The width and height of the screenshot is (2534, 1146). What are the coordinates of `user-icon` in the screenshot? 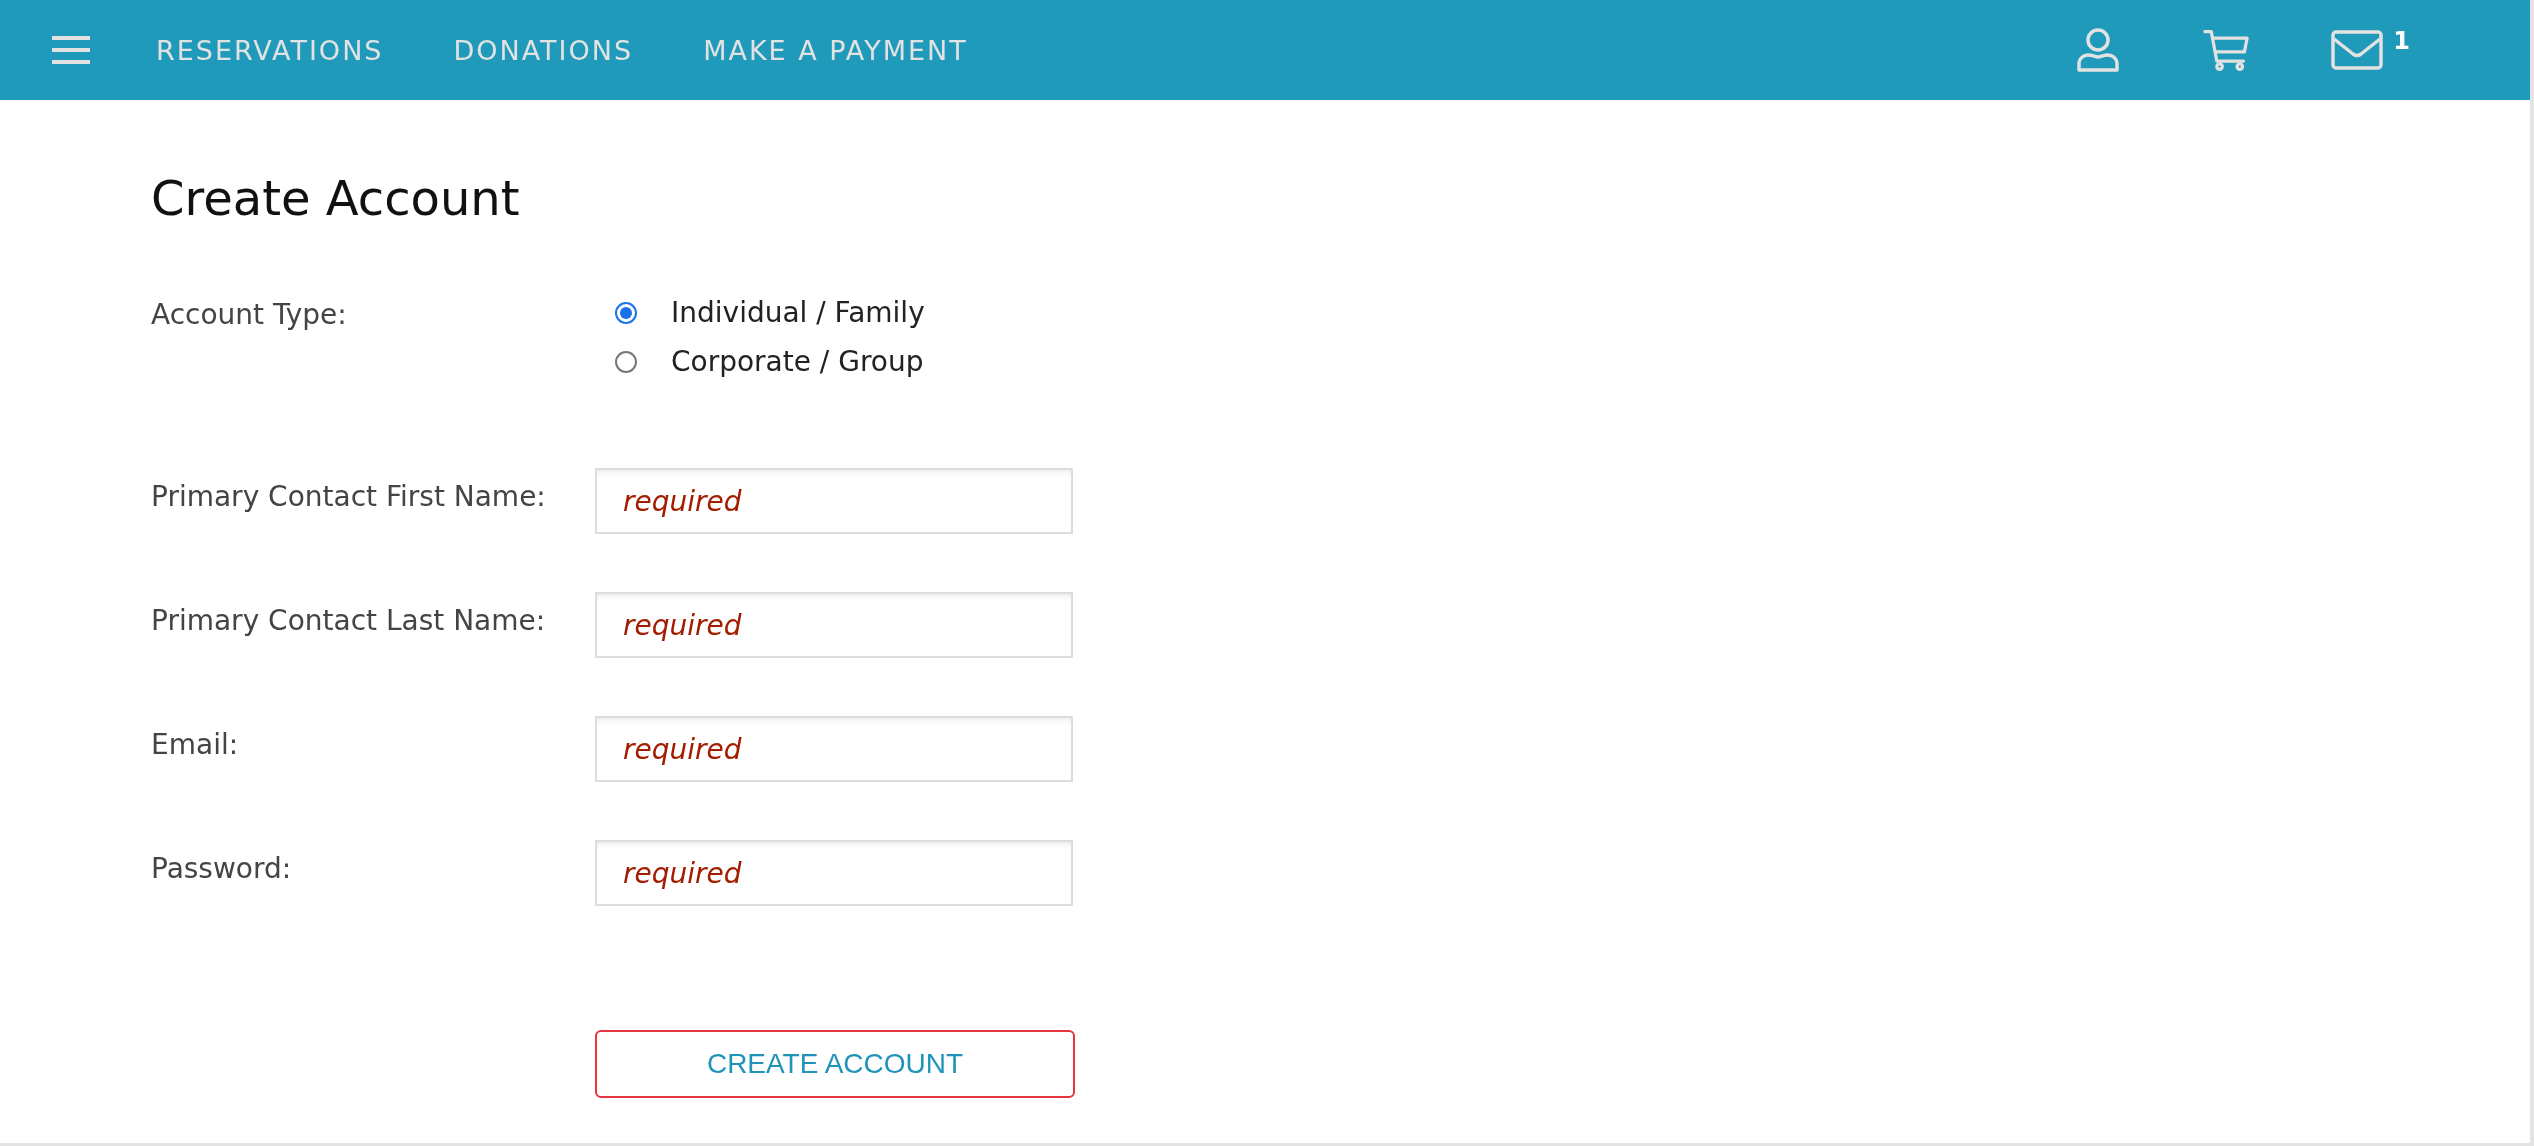 It's located at (2098, 50).